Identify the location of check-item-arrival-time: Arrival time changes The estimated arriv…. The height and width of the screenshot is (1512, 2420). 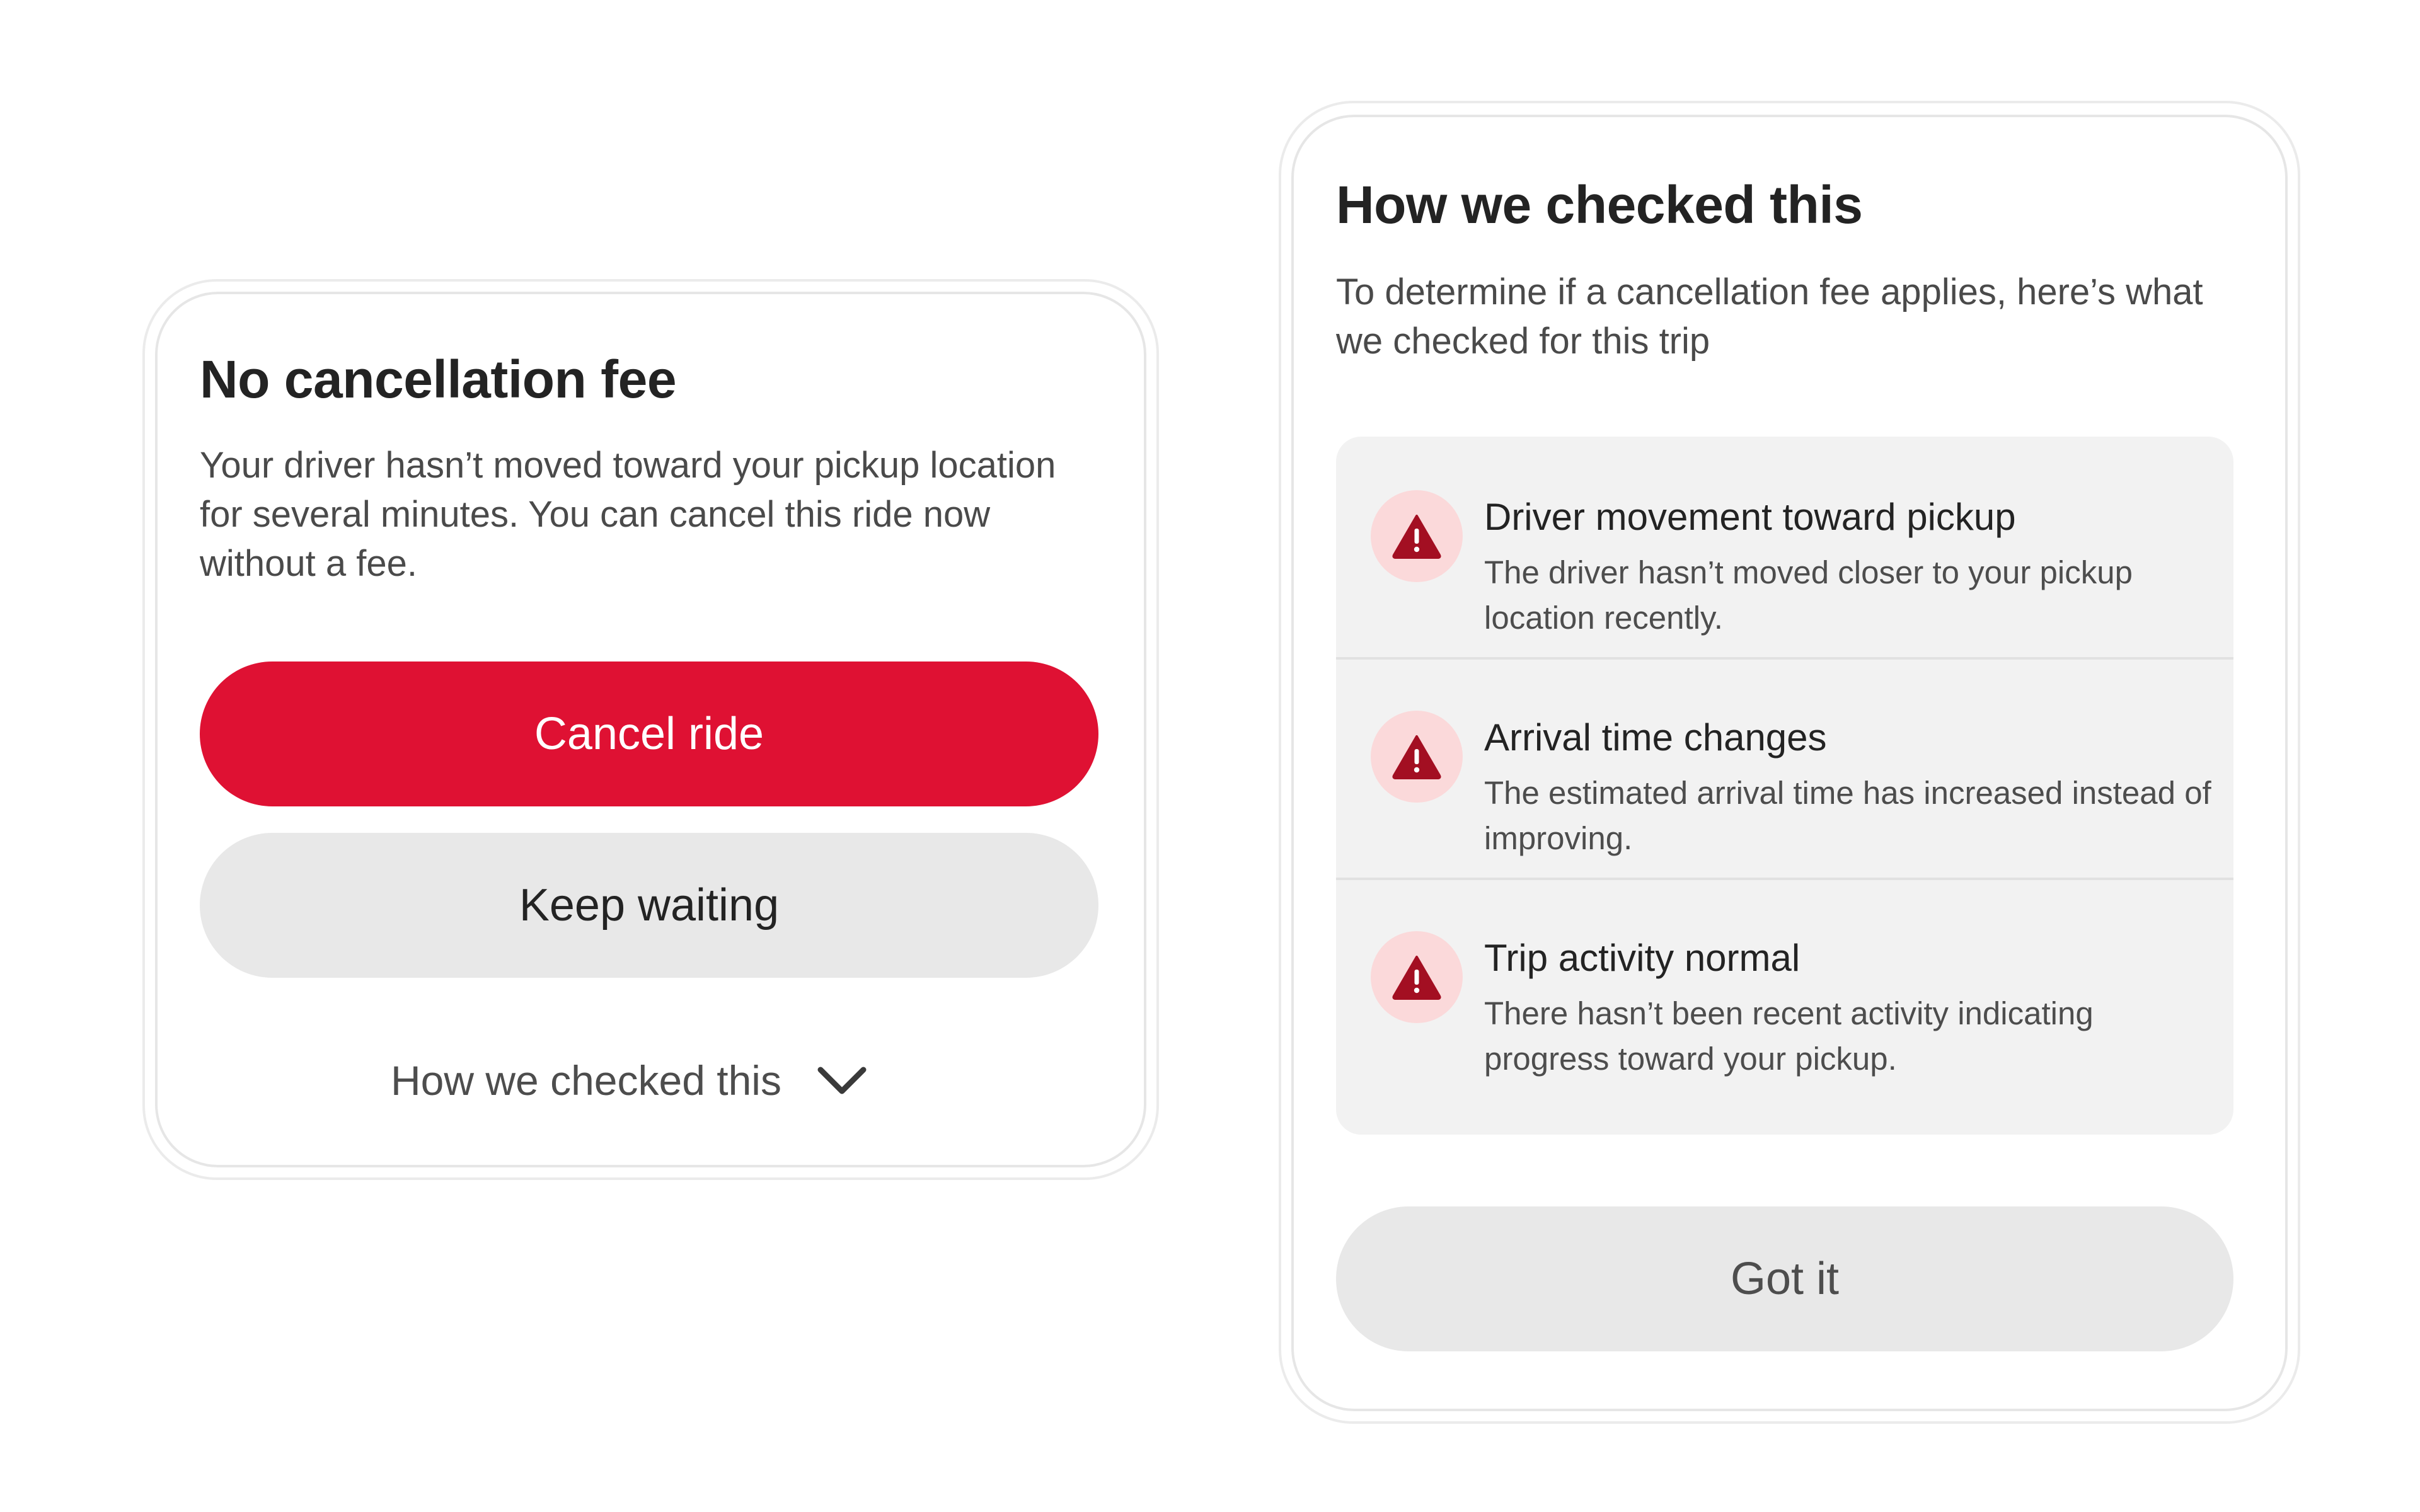
(1785, 767).